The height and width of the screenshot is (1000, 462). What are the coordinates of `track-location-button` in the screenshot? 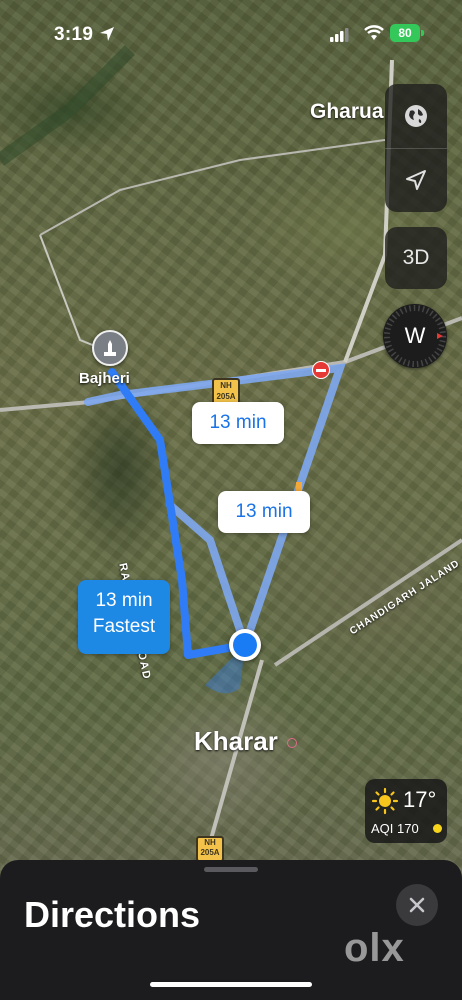 It's located at (416, 180).